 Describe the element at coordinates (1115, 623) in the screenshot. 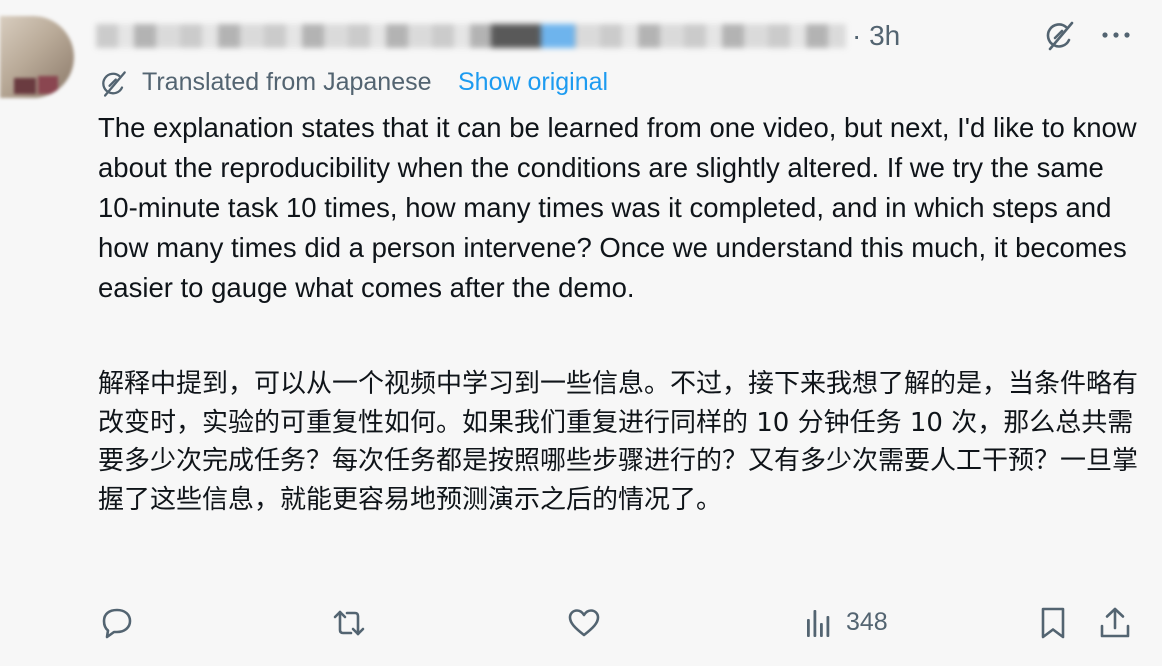

I see `share-icon` at that location.